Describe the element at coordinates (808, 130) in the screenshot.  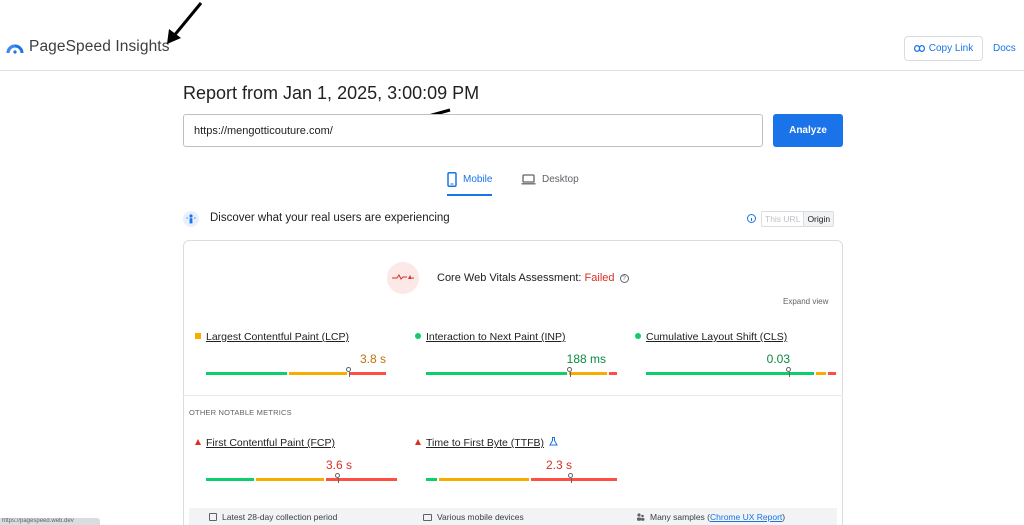
I see `analyze-button: Analyze` at that location.